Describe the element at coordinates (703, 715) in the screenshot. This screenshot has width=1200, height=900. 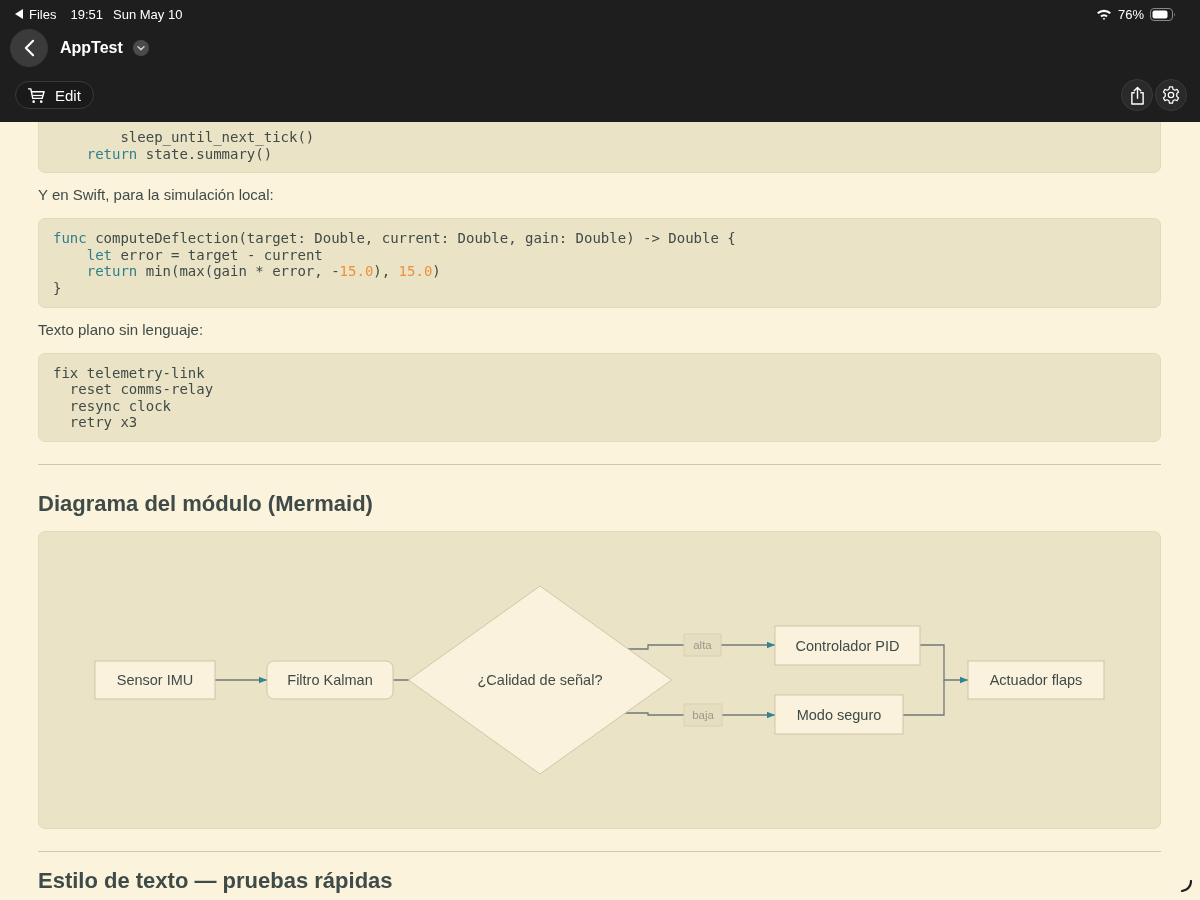
I see `edge-label: baja` at that location.